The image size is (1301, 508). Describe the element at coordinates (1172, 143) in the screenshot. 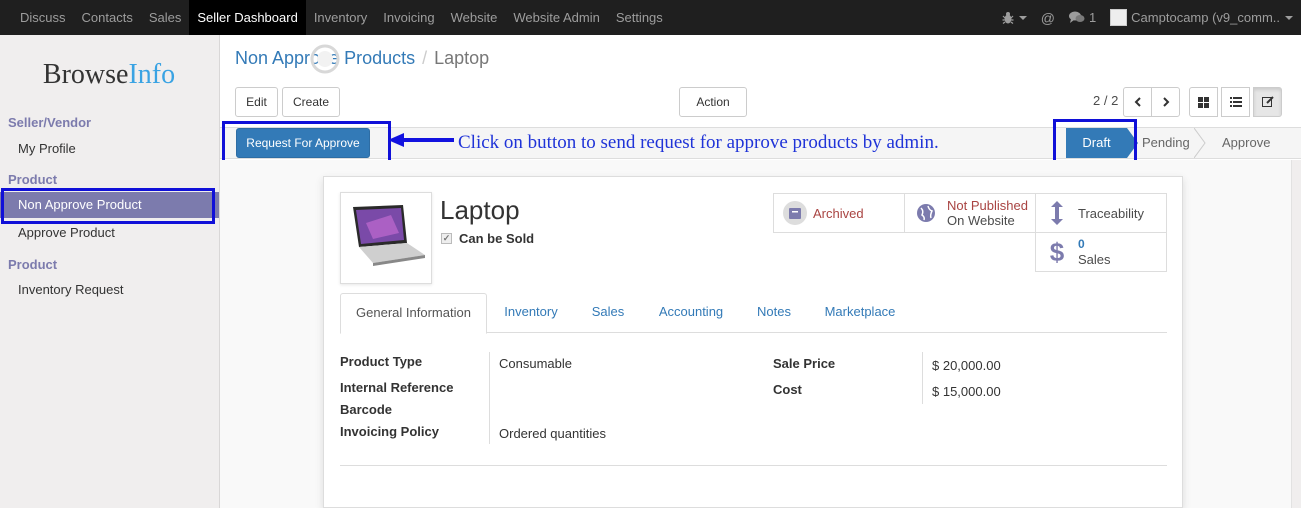

I see `stage-pending: Pending` at that location.